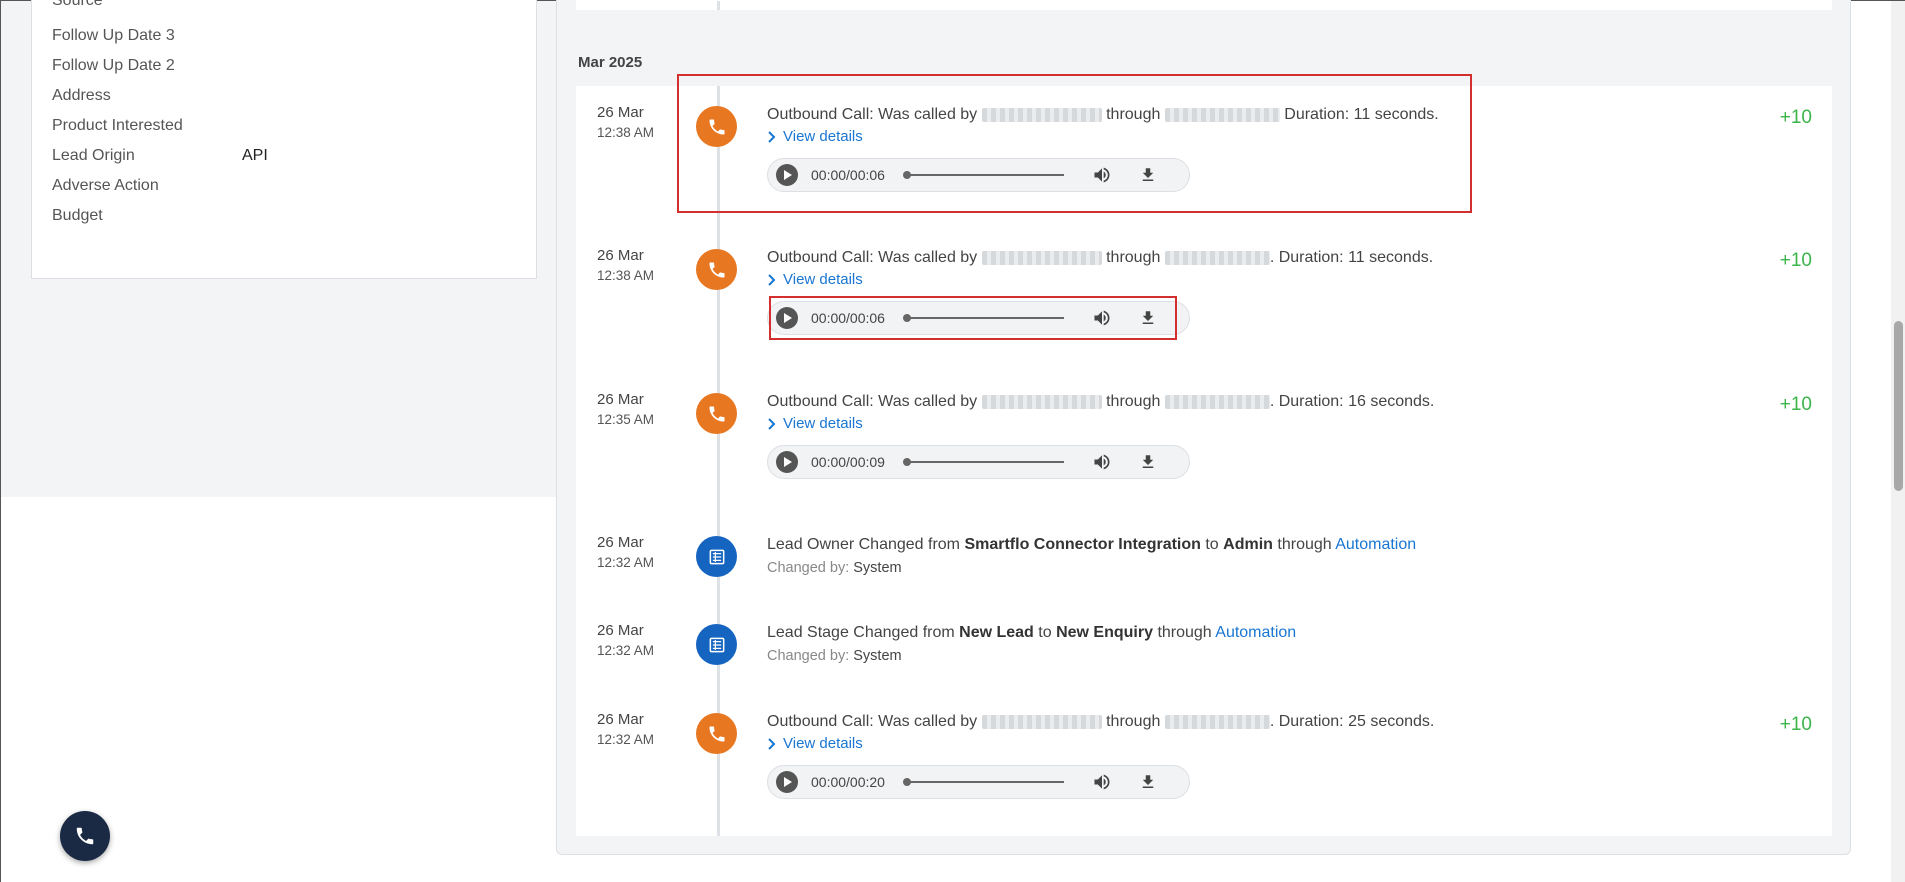 The width and height of the screenshot is (1905, 882). Describe the element at coordinates (81, 95) in the screenshot. I see `field-label-address: Address` at that location.